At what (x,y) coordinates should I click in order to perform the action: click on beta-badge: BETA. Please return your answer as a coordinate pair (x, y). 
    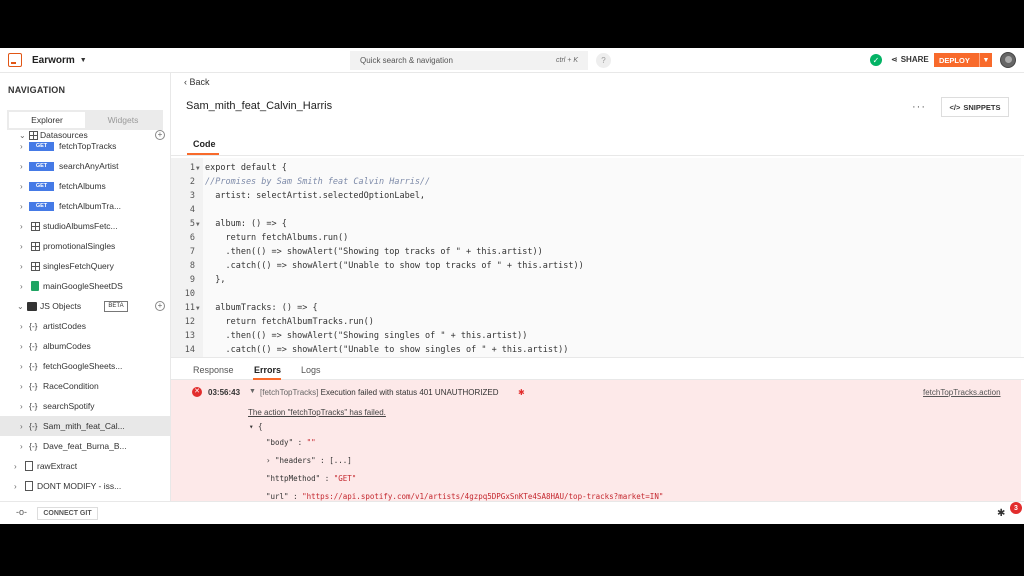
    Looking at the image, I should click on (116, 306).